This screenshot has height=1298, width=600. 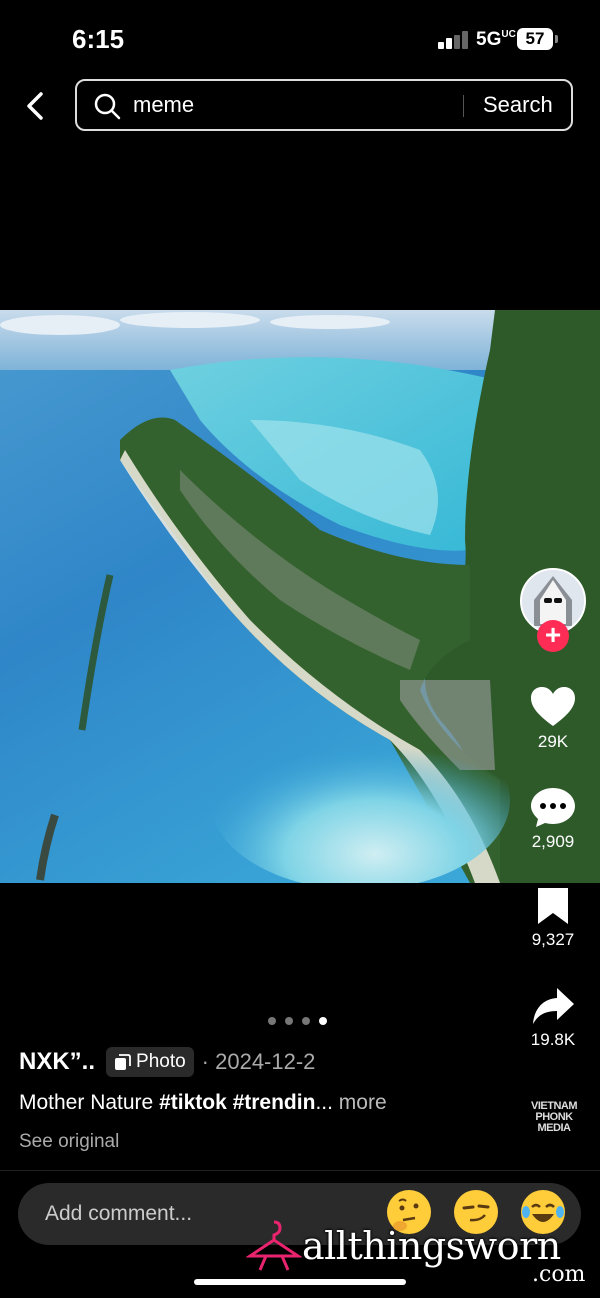 What do you see at coordinates (553, 706) in the screenshot?
I see `heart-icon` at bounding box center [553, 706].